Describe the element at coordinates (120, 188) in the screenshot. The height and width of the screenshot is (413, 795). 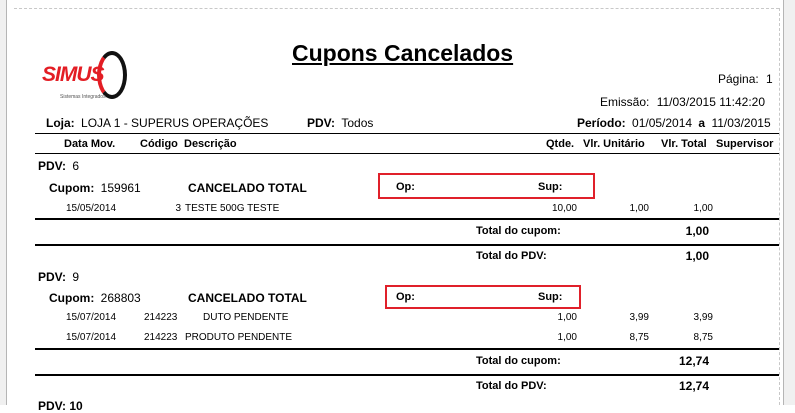
I see `cupom-value: 159961` at that location.